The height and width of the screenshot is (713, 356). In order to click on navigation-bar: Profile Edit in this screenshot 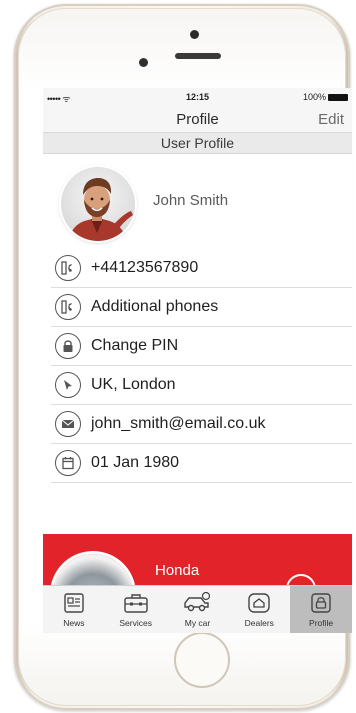, I will do `click(197, 119)`.